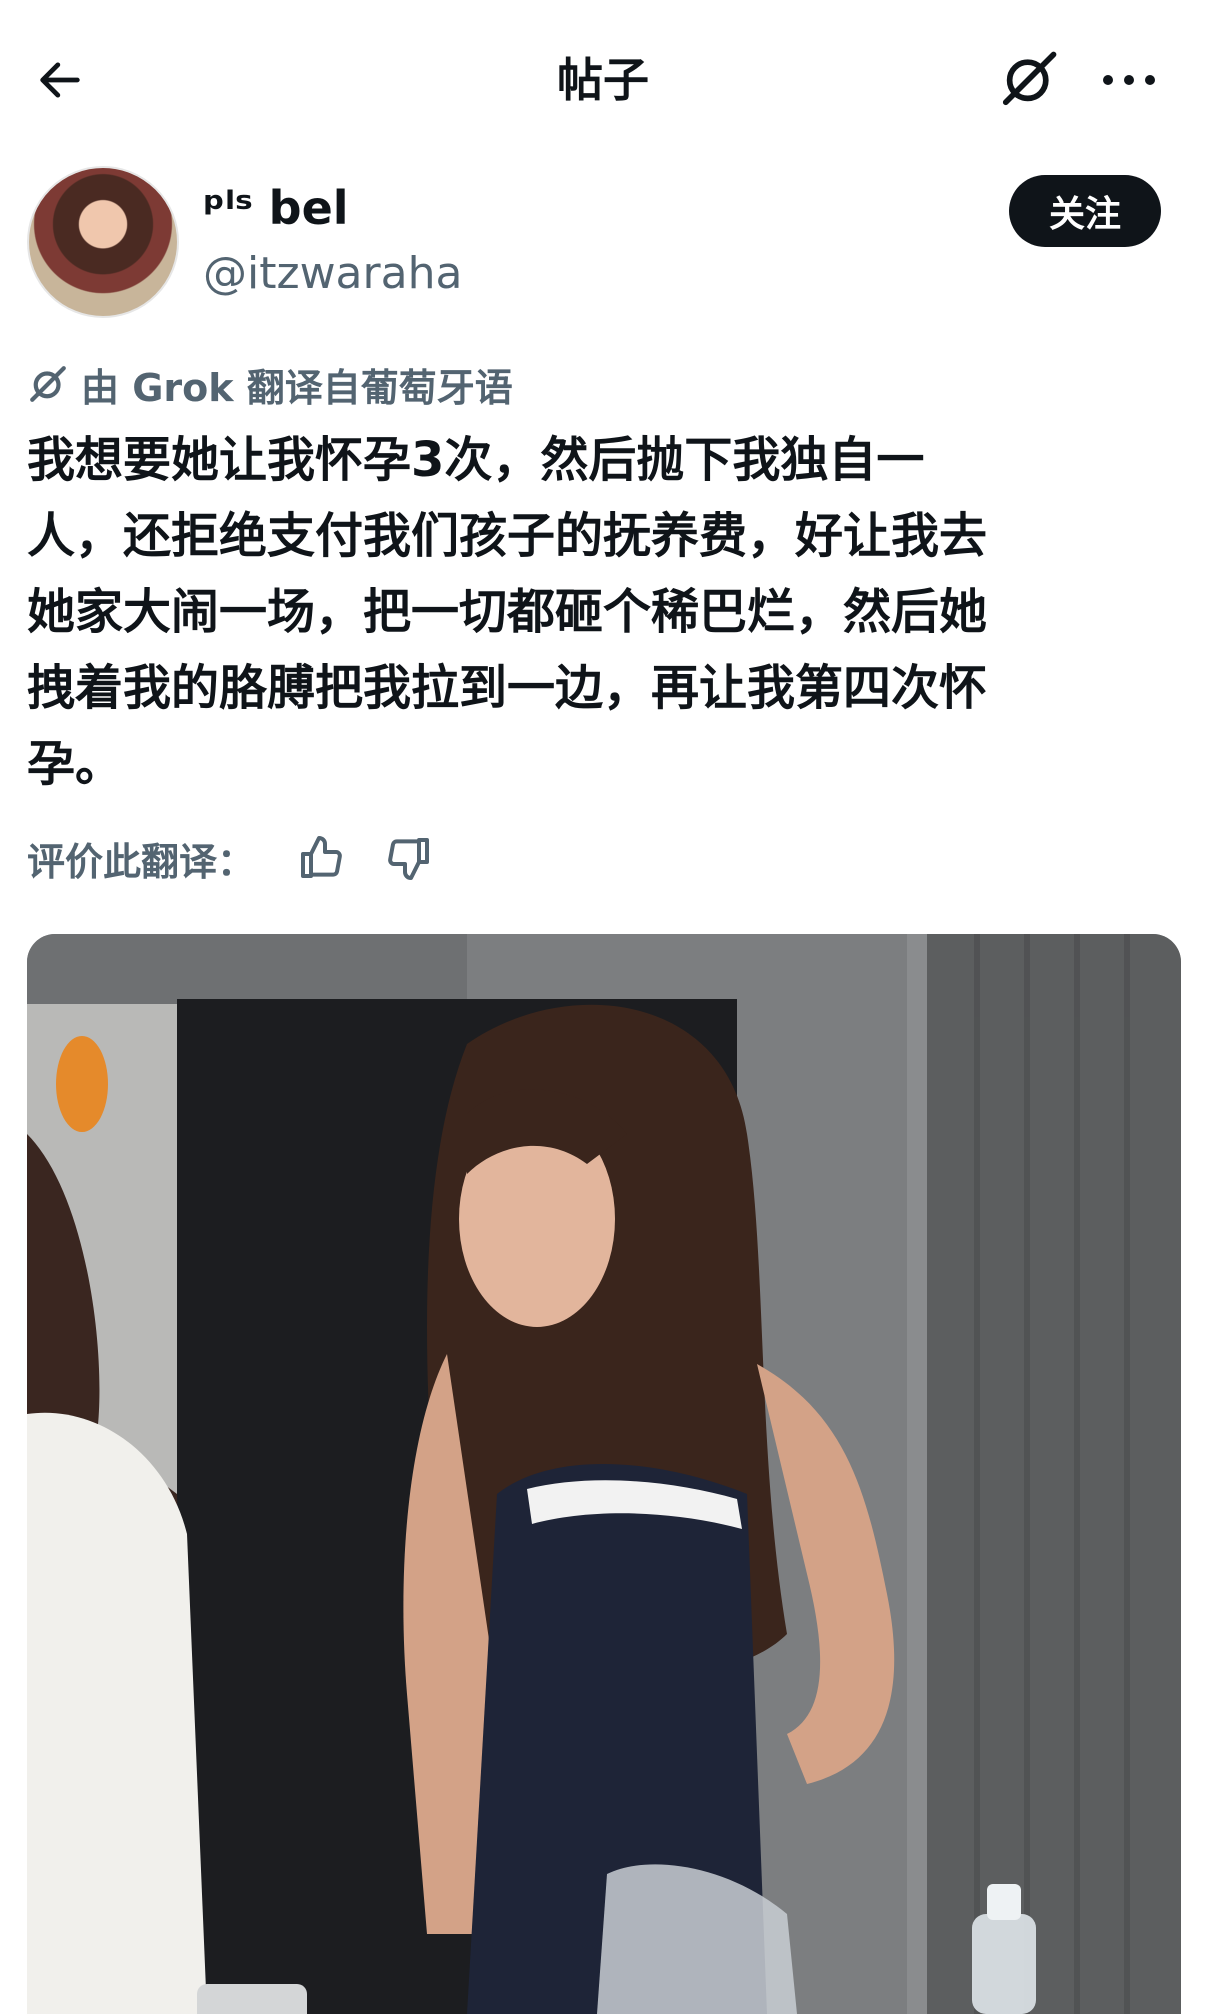 The height and width of the screenshot is (2014, 1206). I want to click on thumbs-up-button, so click(321, 858).